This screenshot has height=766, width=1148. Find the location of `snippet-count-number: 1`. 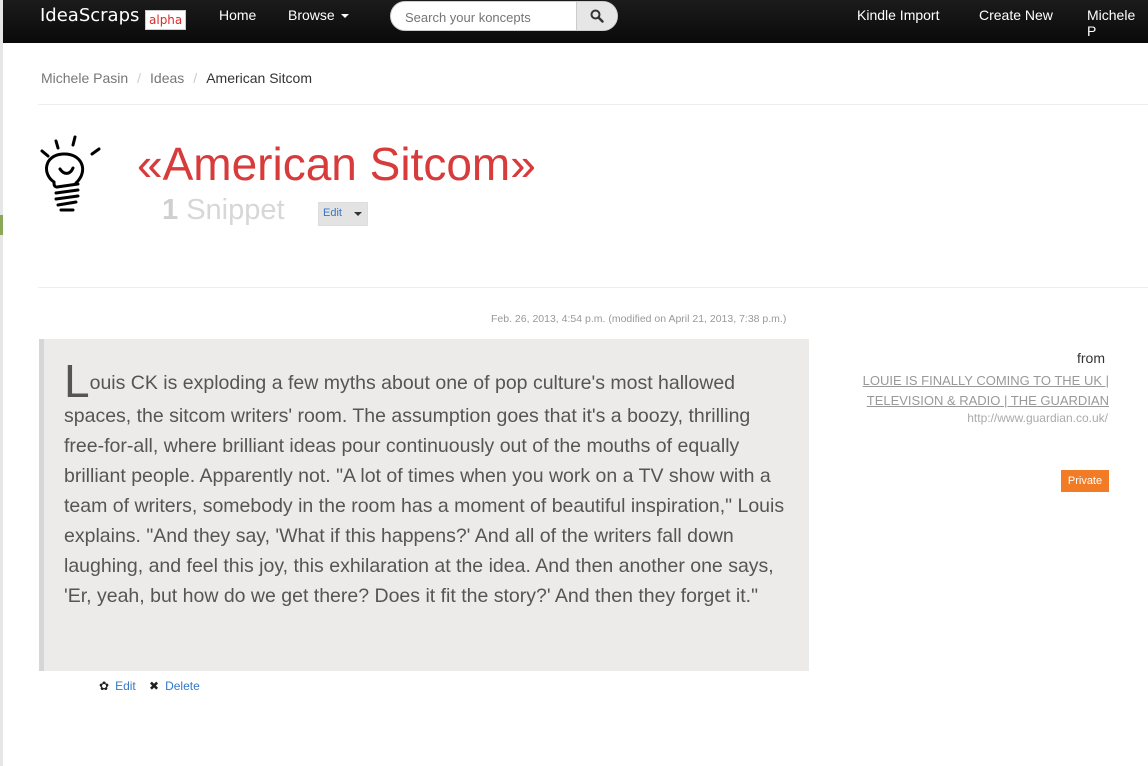

snippet-count-number: 1 is located at coordinates (170, 210).